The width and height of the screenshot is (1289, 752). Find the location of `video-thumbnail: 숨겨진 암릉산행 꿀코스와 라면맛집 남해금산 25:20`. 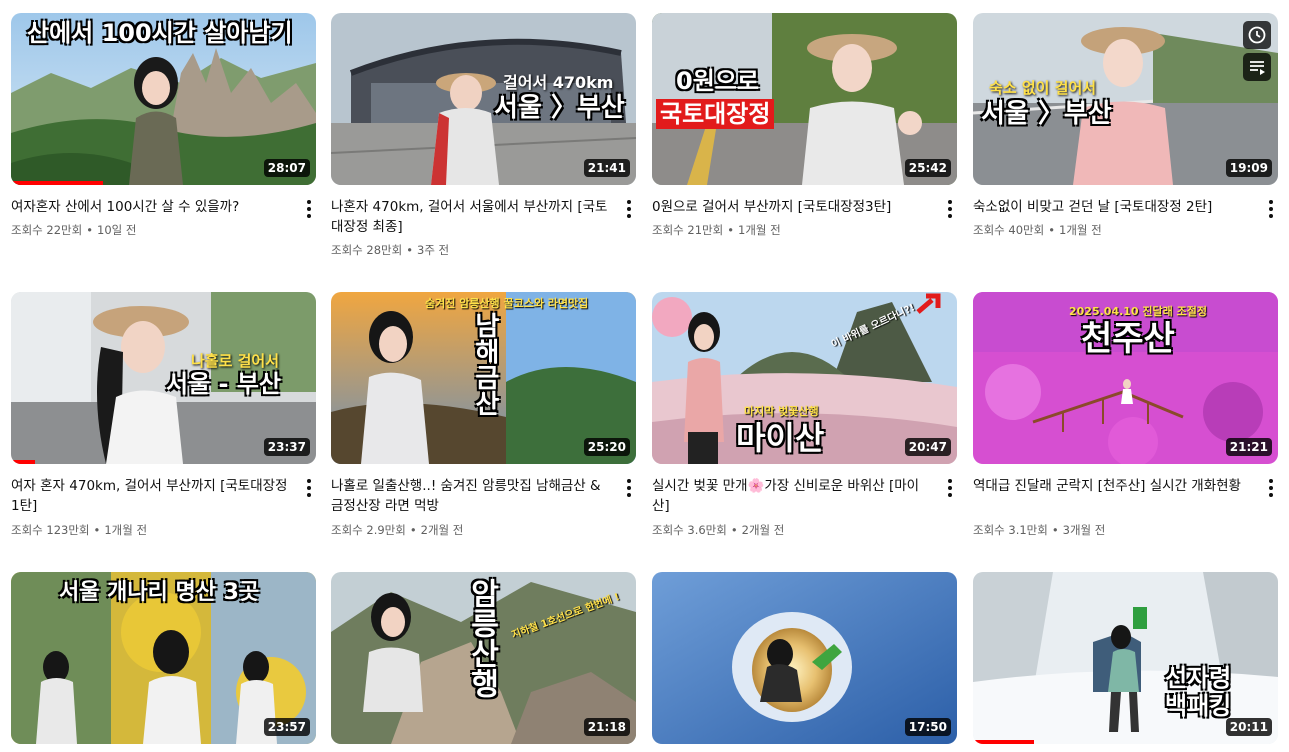

video-thumbnail: 숨겨진 암릉산행 꿀코스와 라면맛집 남해금산 25:20 is located at coordinates (483, 378).